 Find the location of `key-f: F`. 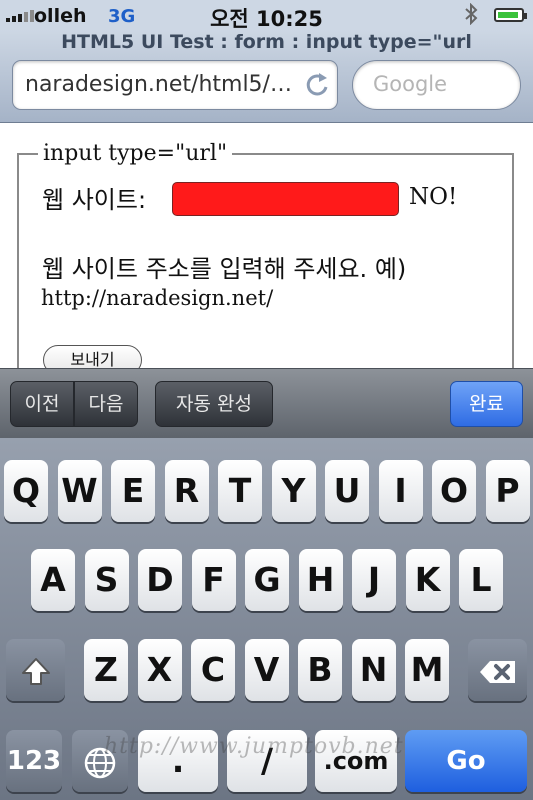

key-f: F is located at coordinates (213, 580).